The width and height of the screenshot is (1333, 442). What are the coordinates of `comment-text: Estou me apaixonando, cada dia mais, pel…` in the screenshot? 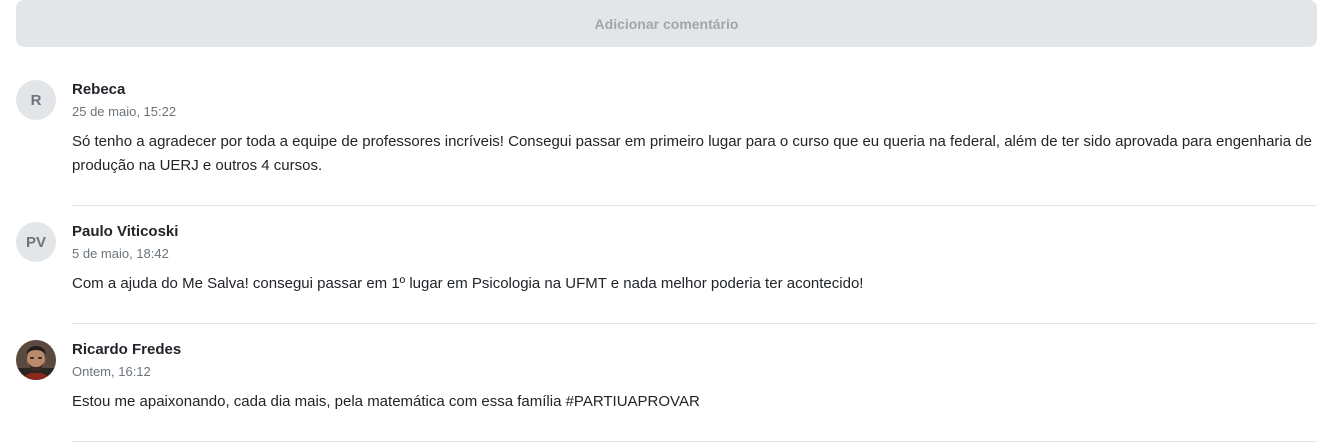 It's located at (386, 401).